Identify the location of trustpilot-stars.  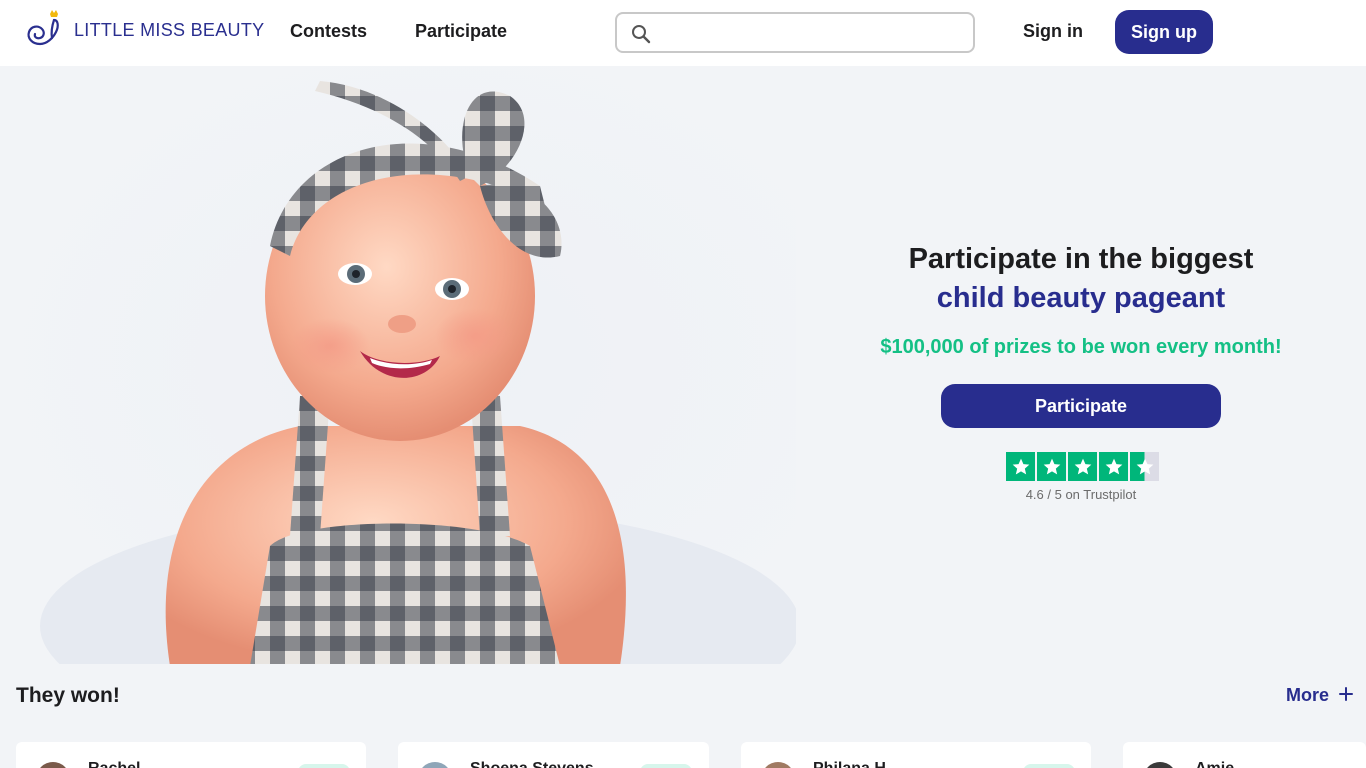
(1082, 466).